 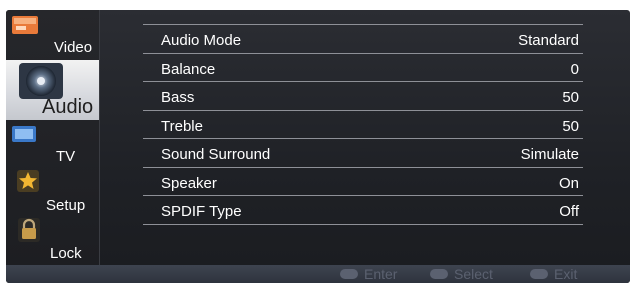 I want to click on video-icon, so click(x=25, y=27).